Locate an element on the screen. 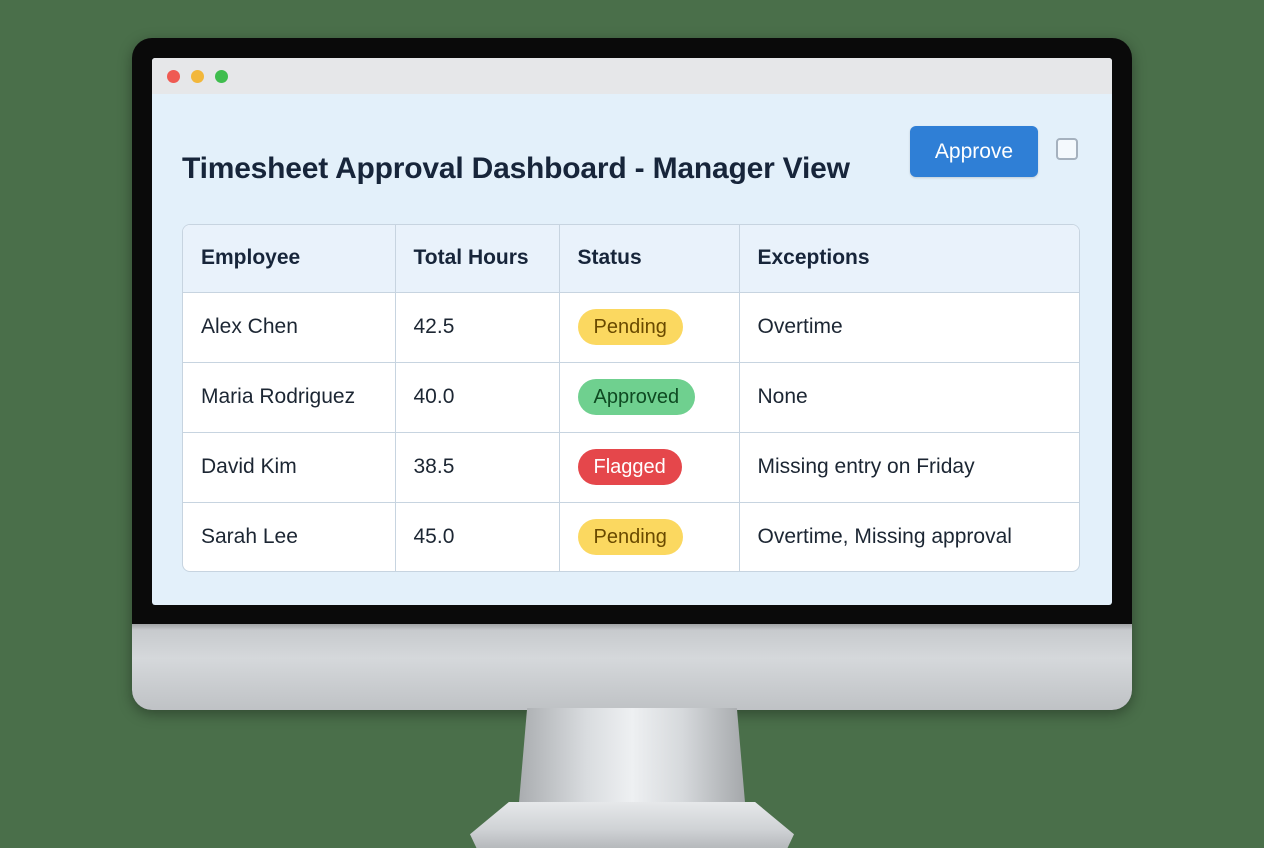  employee-cell: Maria Rodriguez is located at coordinates (289, 397).